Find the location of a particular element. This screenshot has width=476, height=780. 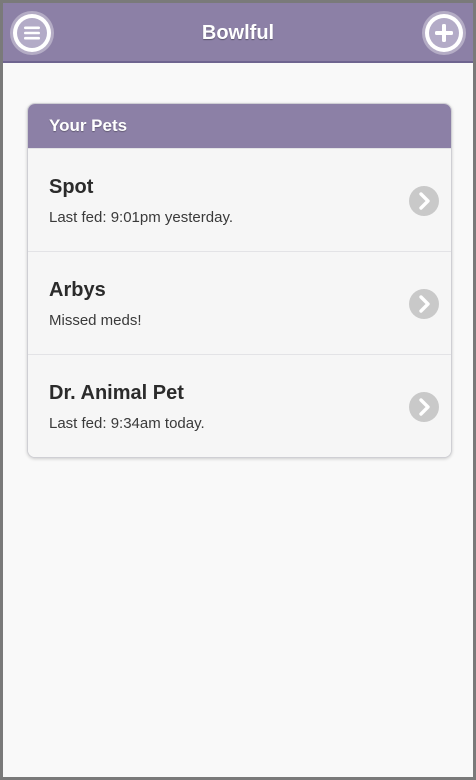

pet-status: Missed meds! is located at coordinates (95, 320).